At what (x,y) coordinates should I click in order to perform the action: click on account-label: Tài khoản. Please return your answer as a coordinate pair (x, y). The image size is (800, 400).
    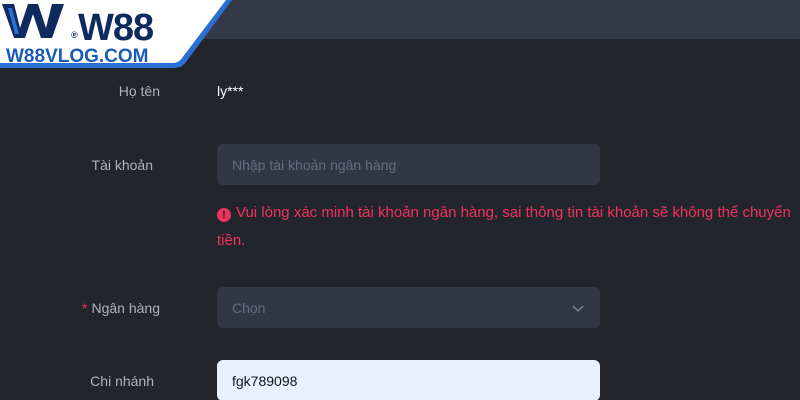
    Looking at the image, I should click on (122, 165).